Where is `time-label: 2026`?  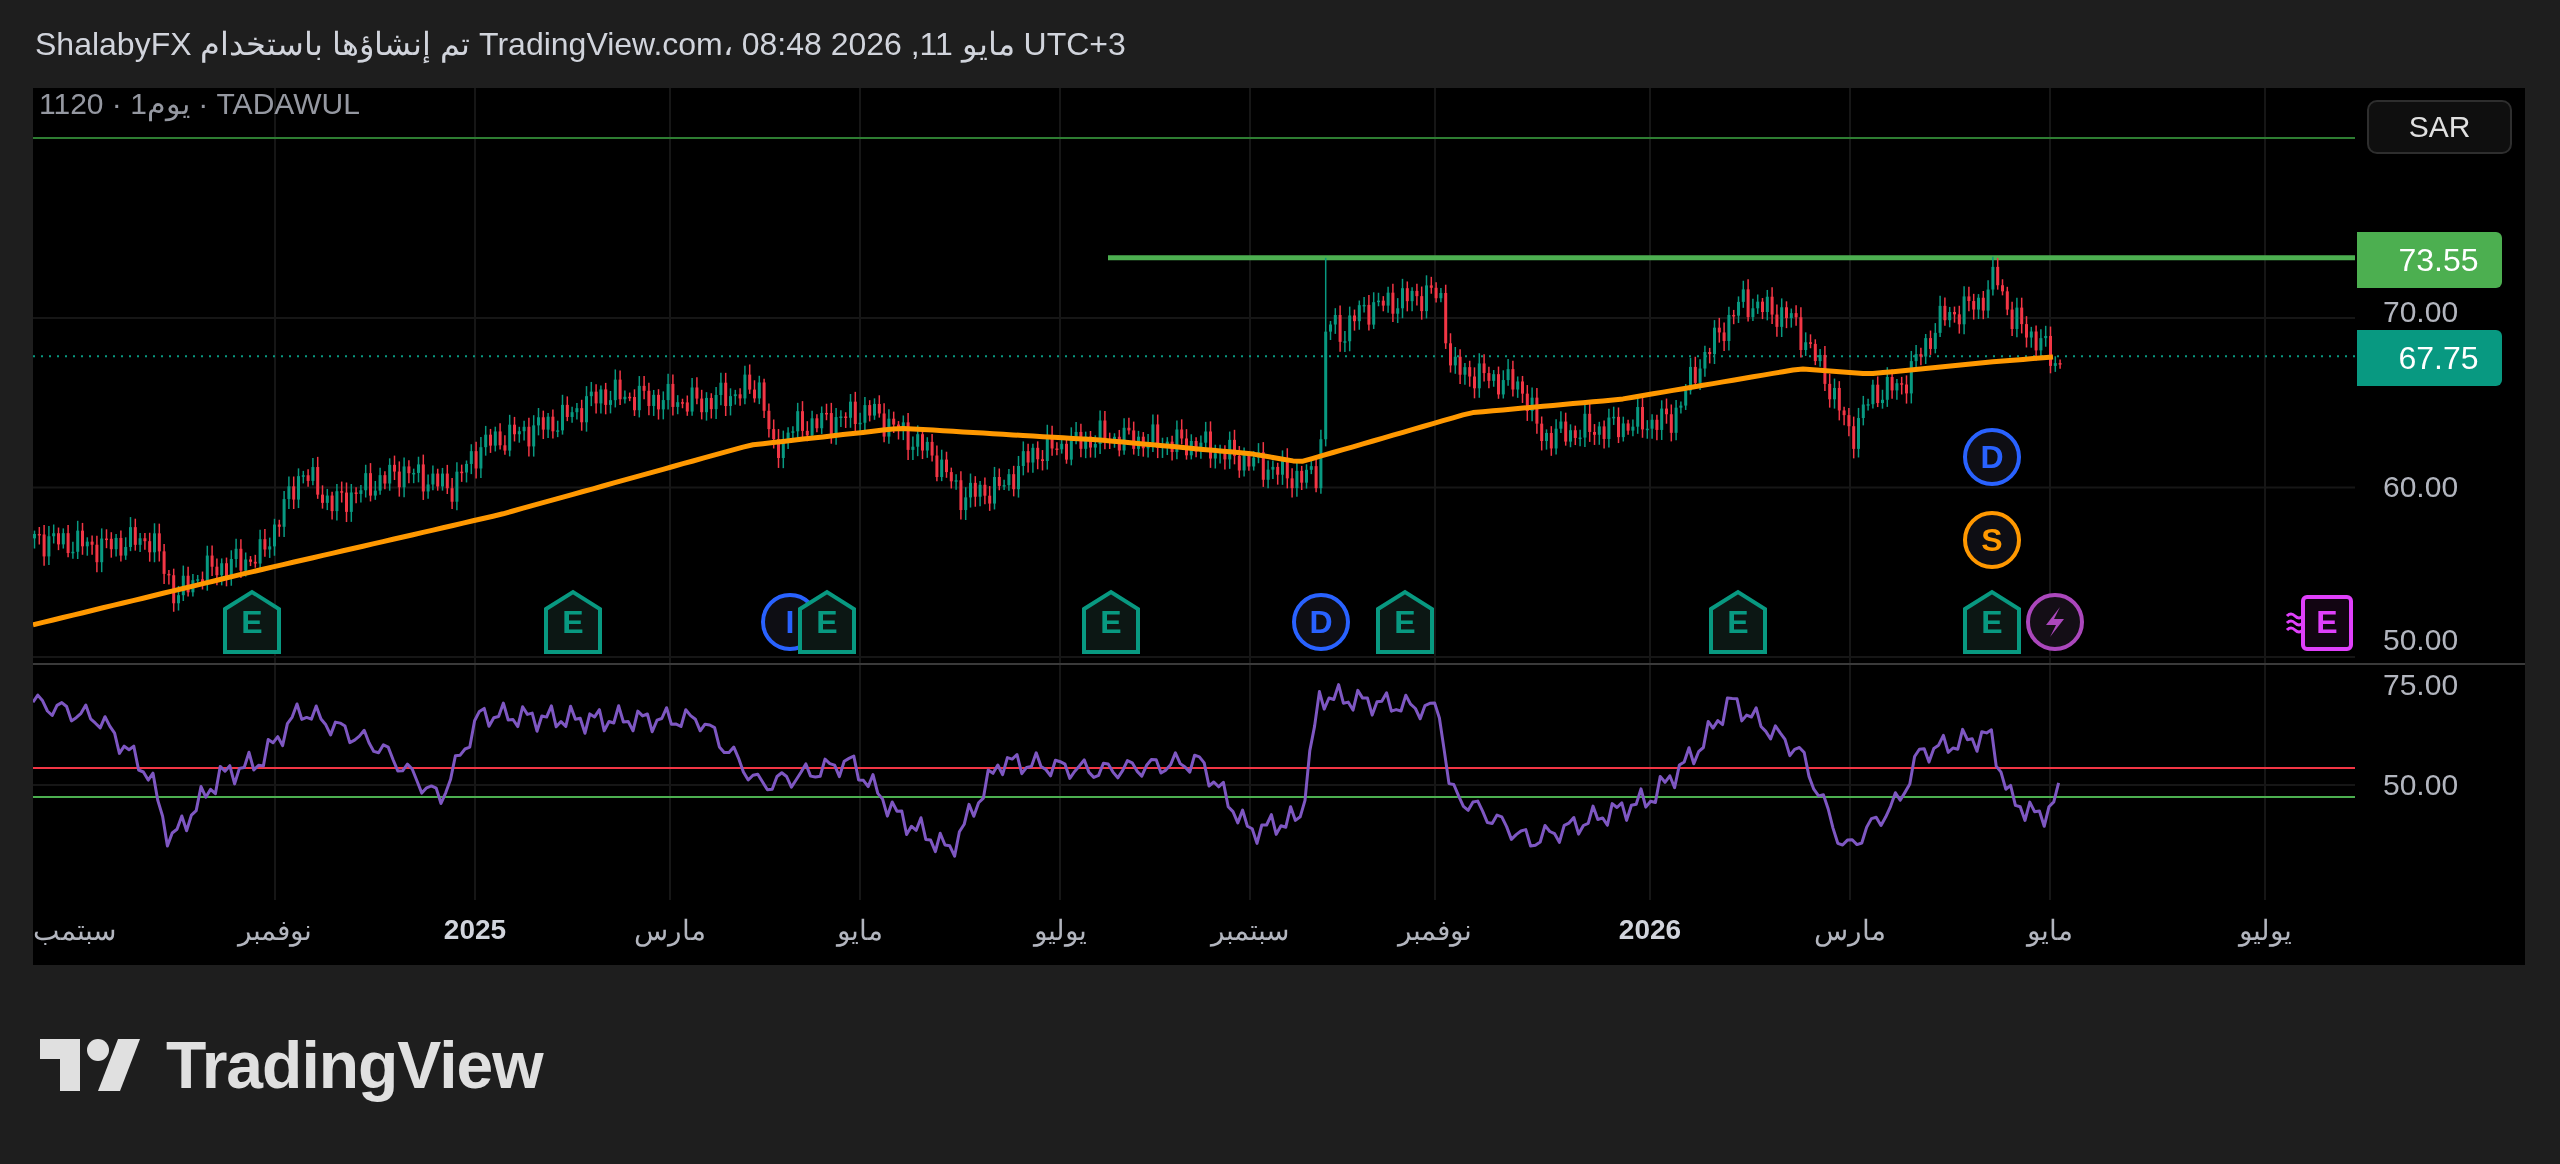
time-label: 2026 is located at coordinates (1650, 930).